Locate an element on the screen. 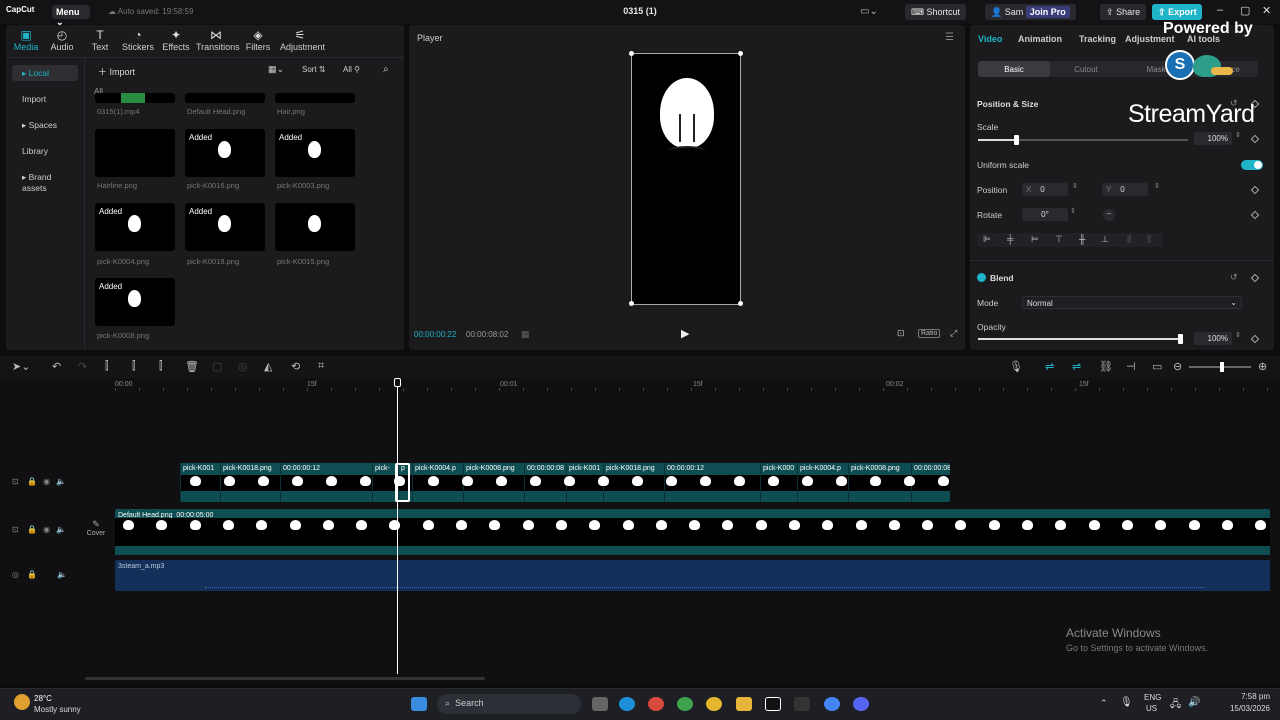 This screenshot has height=720, width=1280. share-button: ⇪ Share is located at coordinates (1123, 12).